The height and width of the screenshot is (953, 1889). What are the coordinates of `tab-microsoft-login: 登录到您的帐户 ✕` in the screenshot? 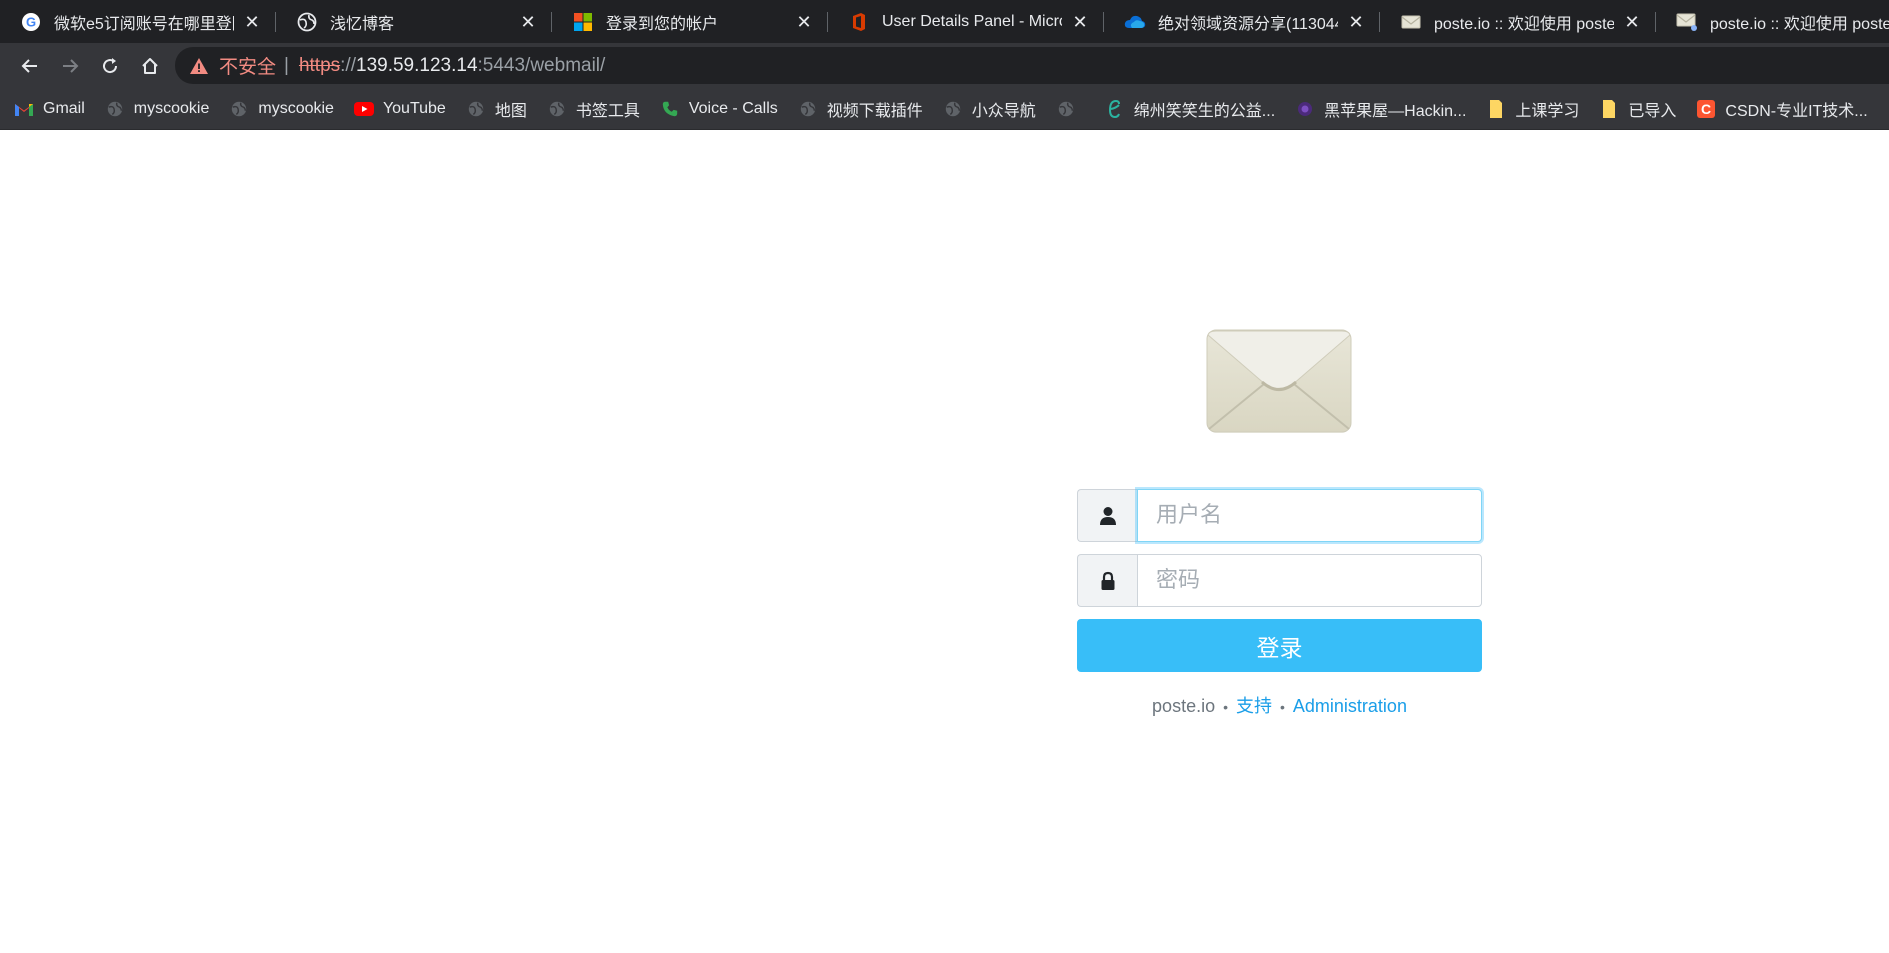 It's located at (690, 21).